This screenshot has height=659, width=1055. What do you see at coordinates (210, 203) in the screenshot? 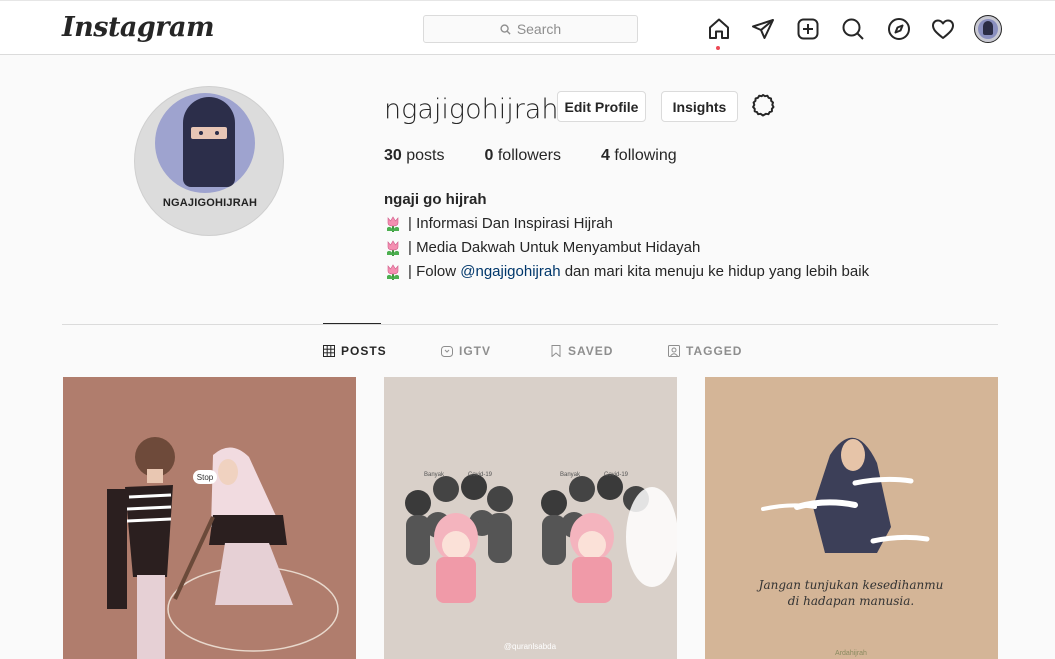
I see `avatar-caption: NGAJIGOHIJRAH` at bounding box center [210, 203].